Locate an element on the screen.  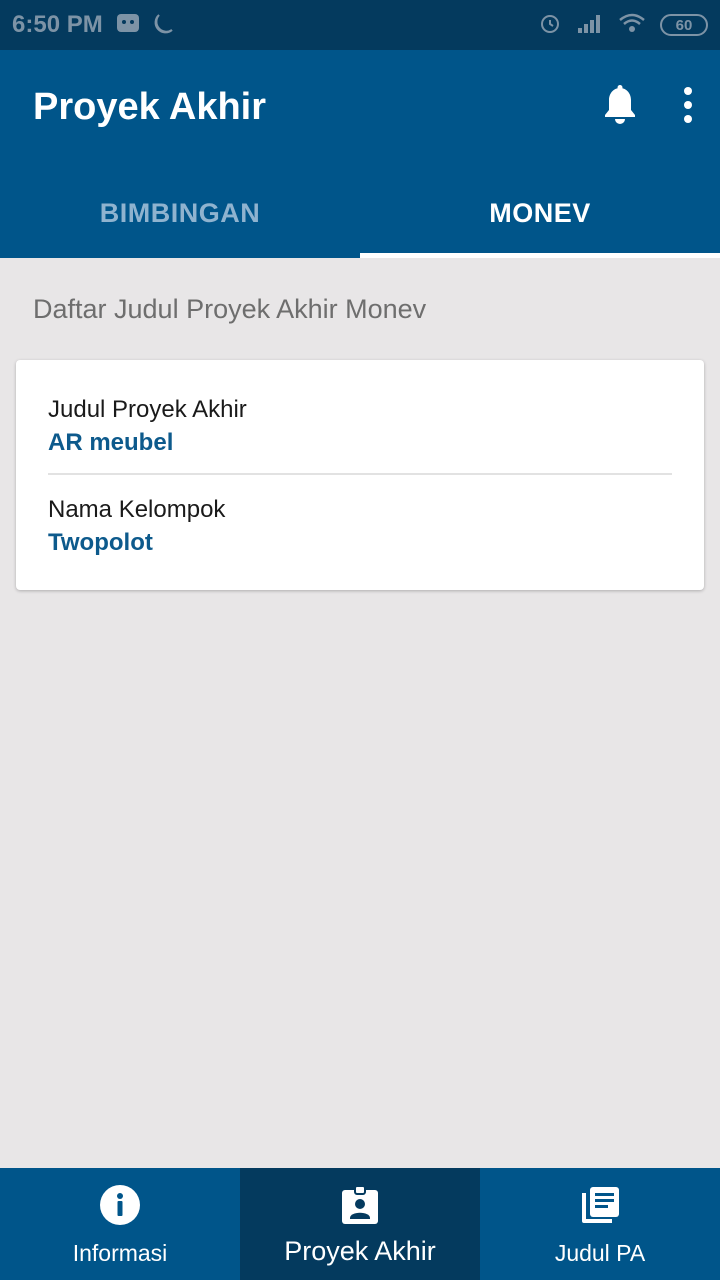
nav-label-informasi: Informasi is located at coordinates (120, 1253).